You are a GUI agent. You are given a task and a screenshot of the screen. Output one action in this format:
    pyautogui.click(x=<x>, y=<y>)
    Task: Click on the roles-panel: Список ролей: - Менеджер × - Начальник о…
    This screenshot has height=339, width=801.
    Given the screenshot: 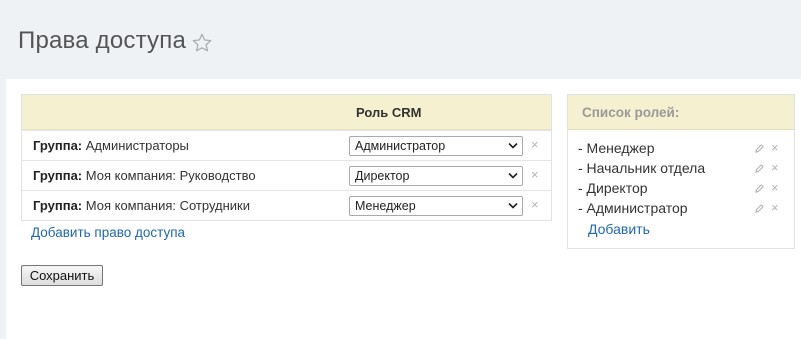 What is the action you would take?
    pyautogui.click(x=681, y=171)
    